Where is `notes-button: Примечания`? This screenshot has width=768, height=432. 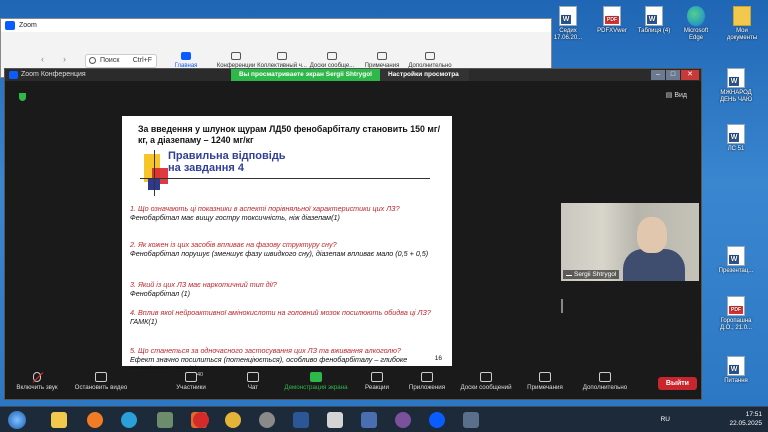 notes-button: Примечания is located at coordinates (545, 381).